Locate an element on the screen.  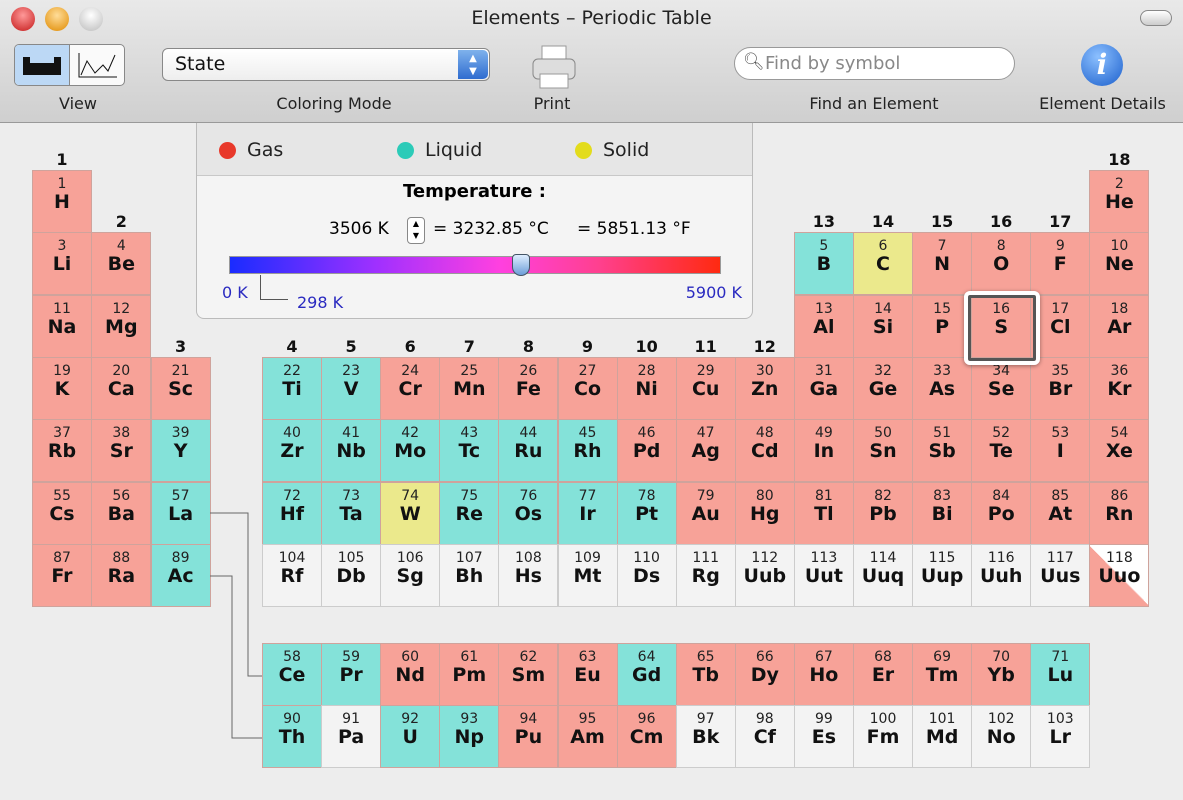
temperature-stepper: ▲ ▼ is located at coordinates (416, 230).